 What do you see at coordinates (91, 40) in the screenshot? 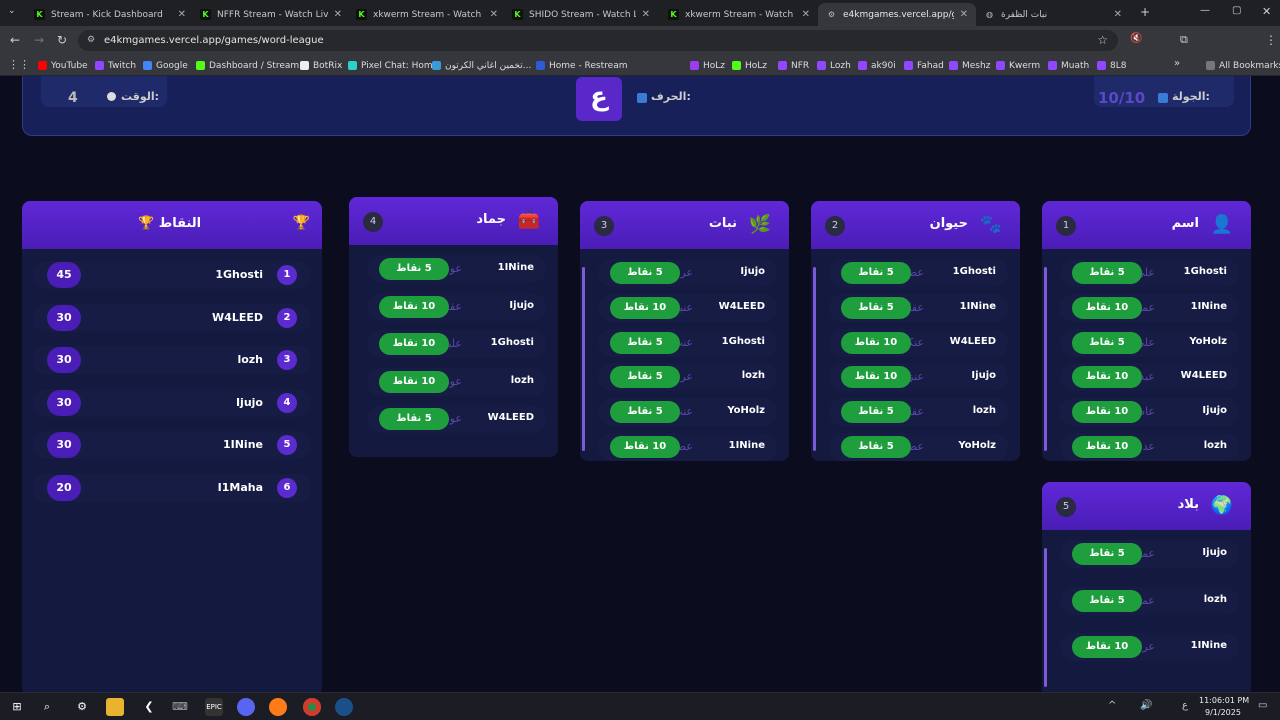
I see `site-info-icon: ⚙` at bounding box center [91, 40].